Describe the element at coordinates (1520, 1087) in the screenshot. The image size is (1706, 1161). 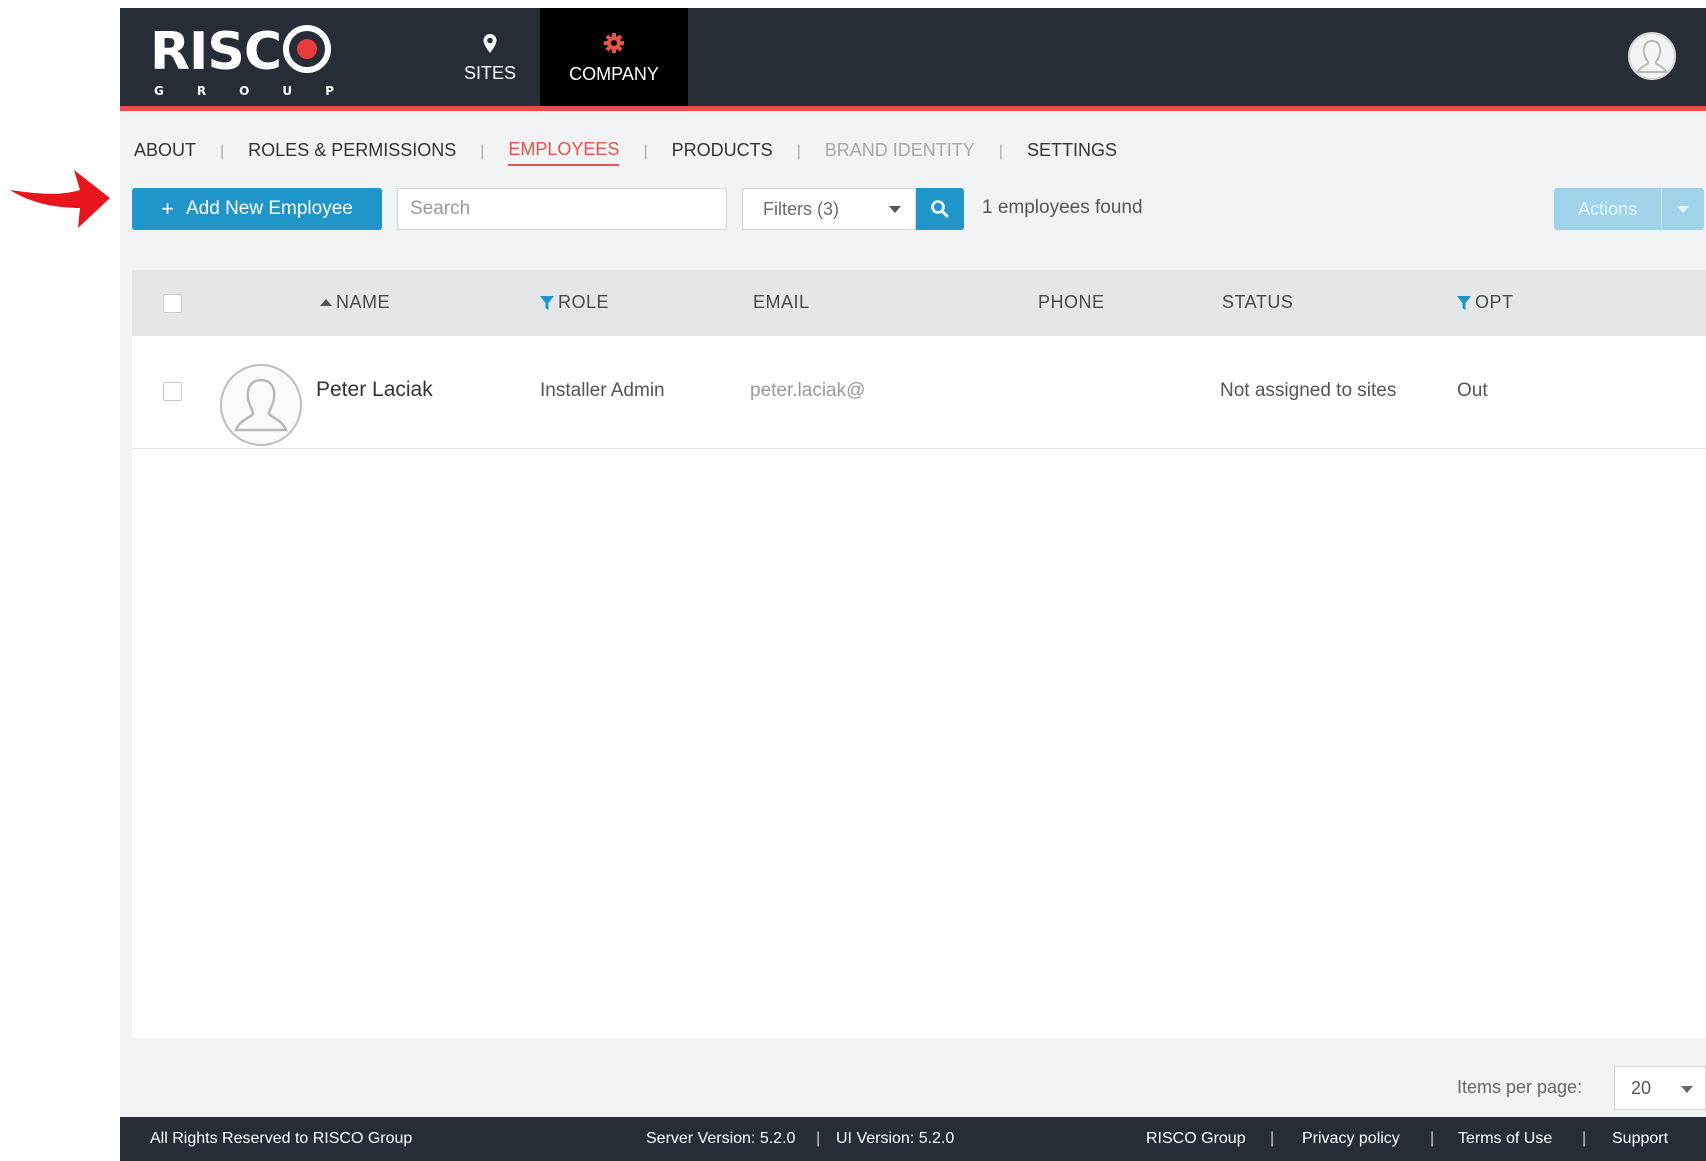
I see `items-per-page-label: Items per page:` at that location.